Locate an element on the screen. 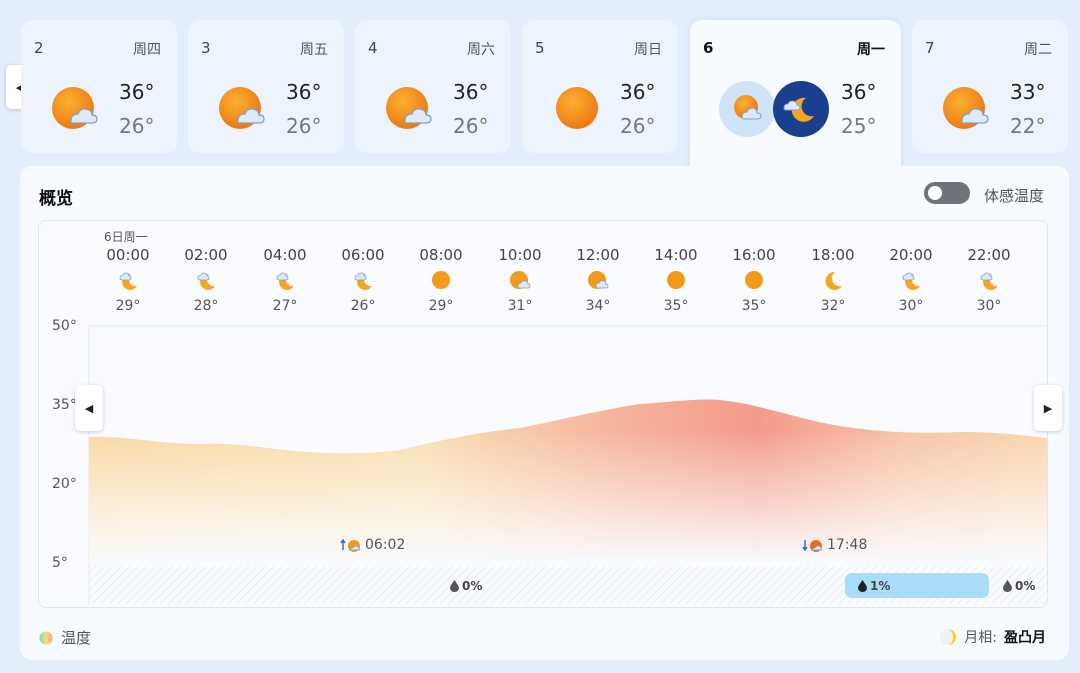 The height and width of the screenshot is (673, 1080). hour-temp: 34° is located at coordinates (598, 306).